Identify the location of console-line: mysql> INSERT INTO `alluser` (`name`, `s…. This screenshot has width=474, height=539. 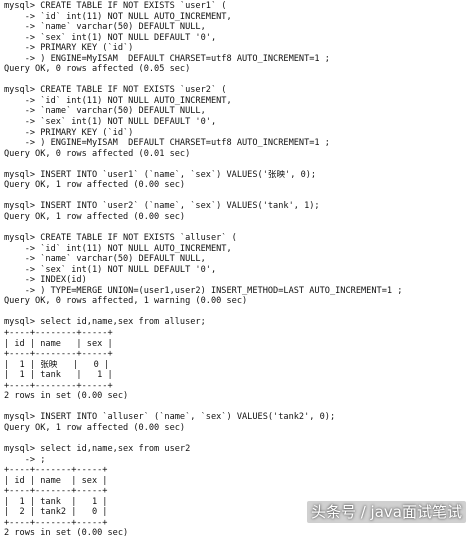
(170, 417).